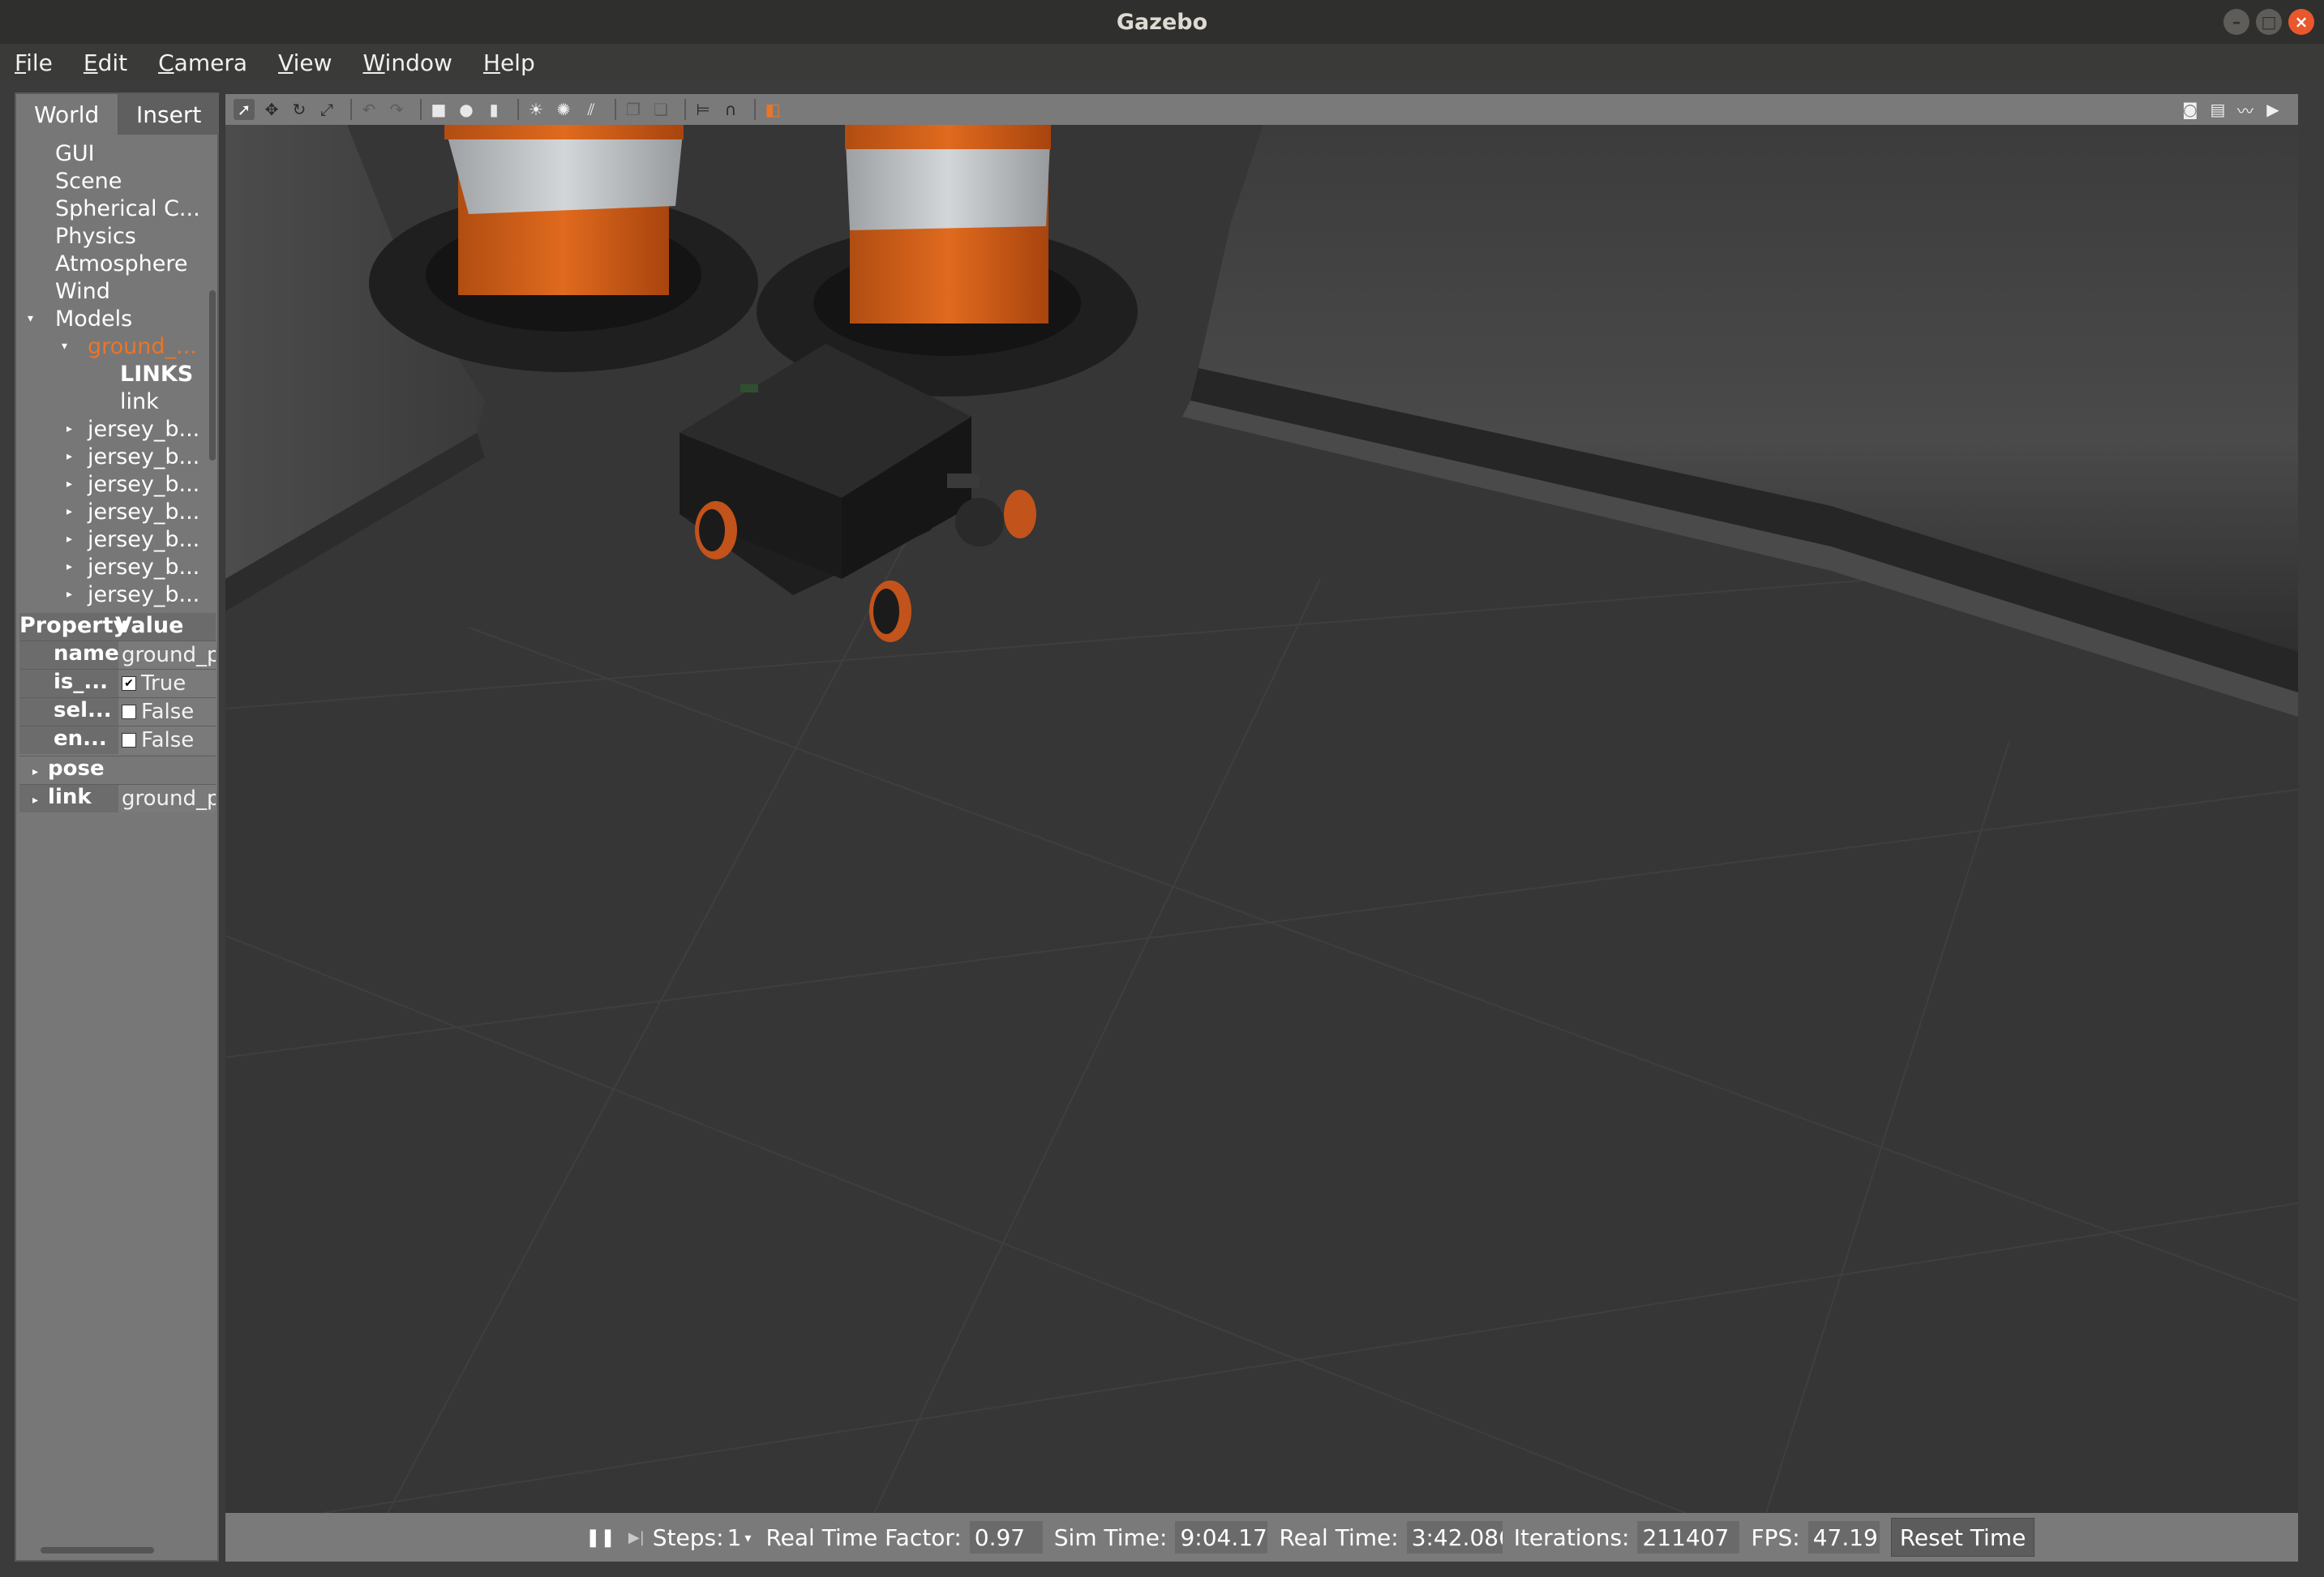  What do you see at coordinates (660, 109) in the screenshot?
I see `paste-icon: ❏` at bounding box center [660, 109].